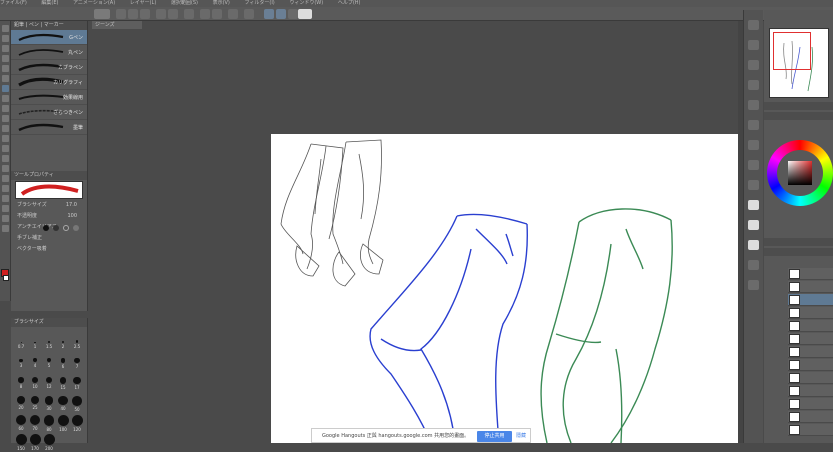 Image resolution: width=833 pixels, height=452 pixels. What do you see at coordinates (753, 165) in the screenshot?
I see `color-slider-icon` at bounding box center [753, 165].